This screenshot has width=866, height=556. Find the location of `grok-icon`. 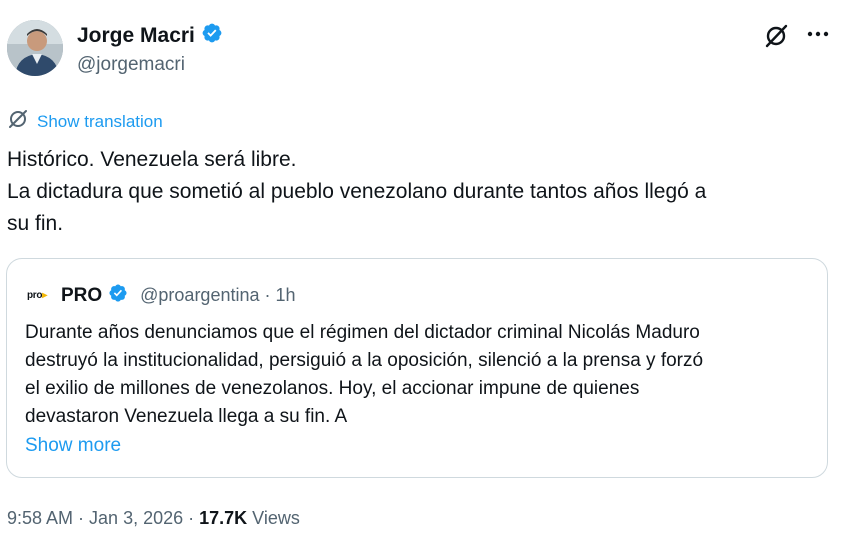

grok-icon is located at coordinates (776, 36).